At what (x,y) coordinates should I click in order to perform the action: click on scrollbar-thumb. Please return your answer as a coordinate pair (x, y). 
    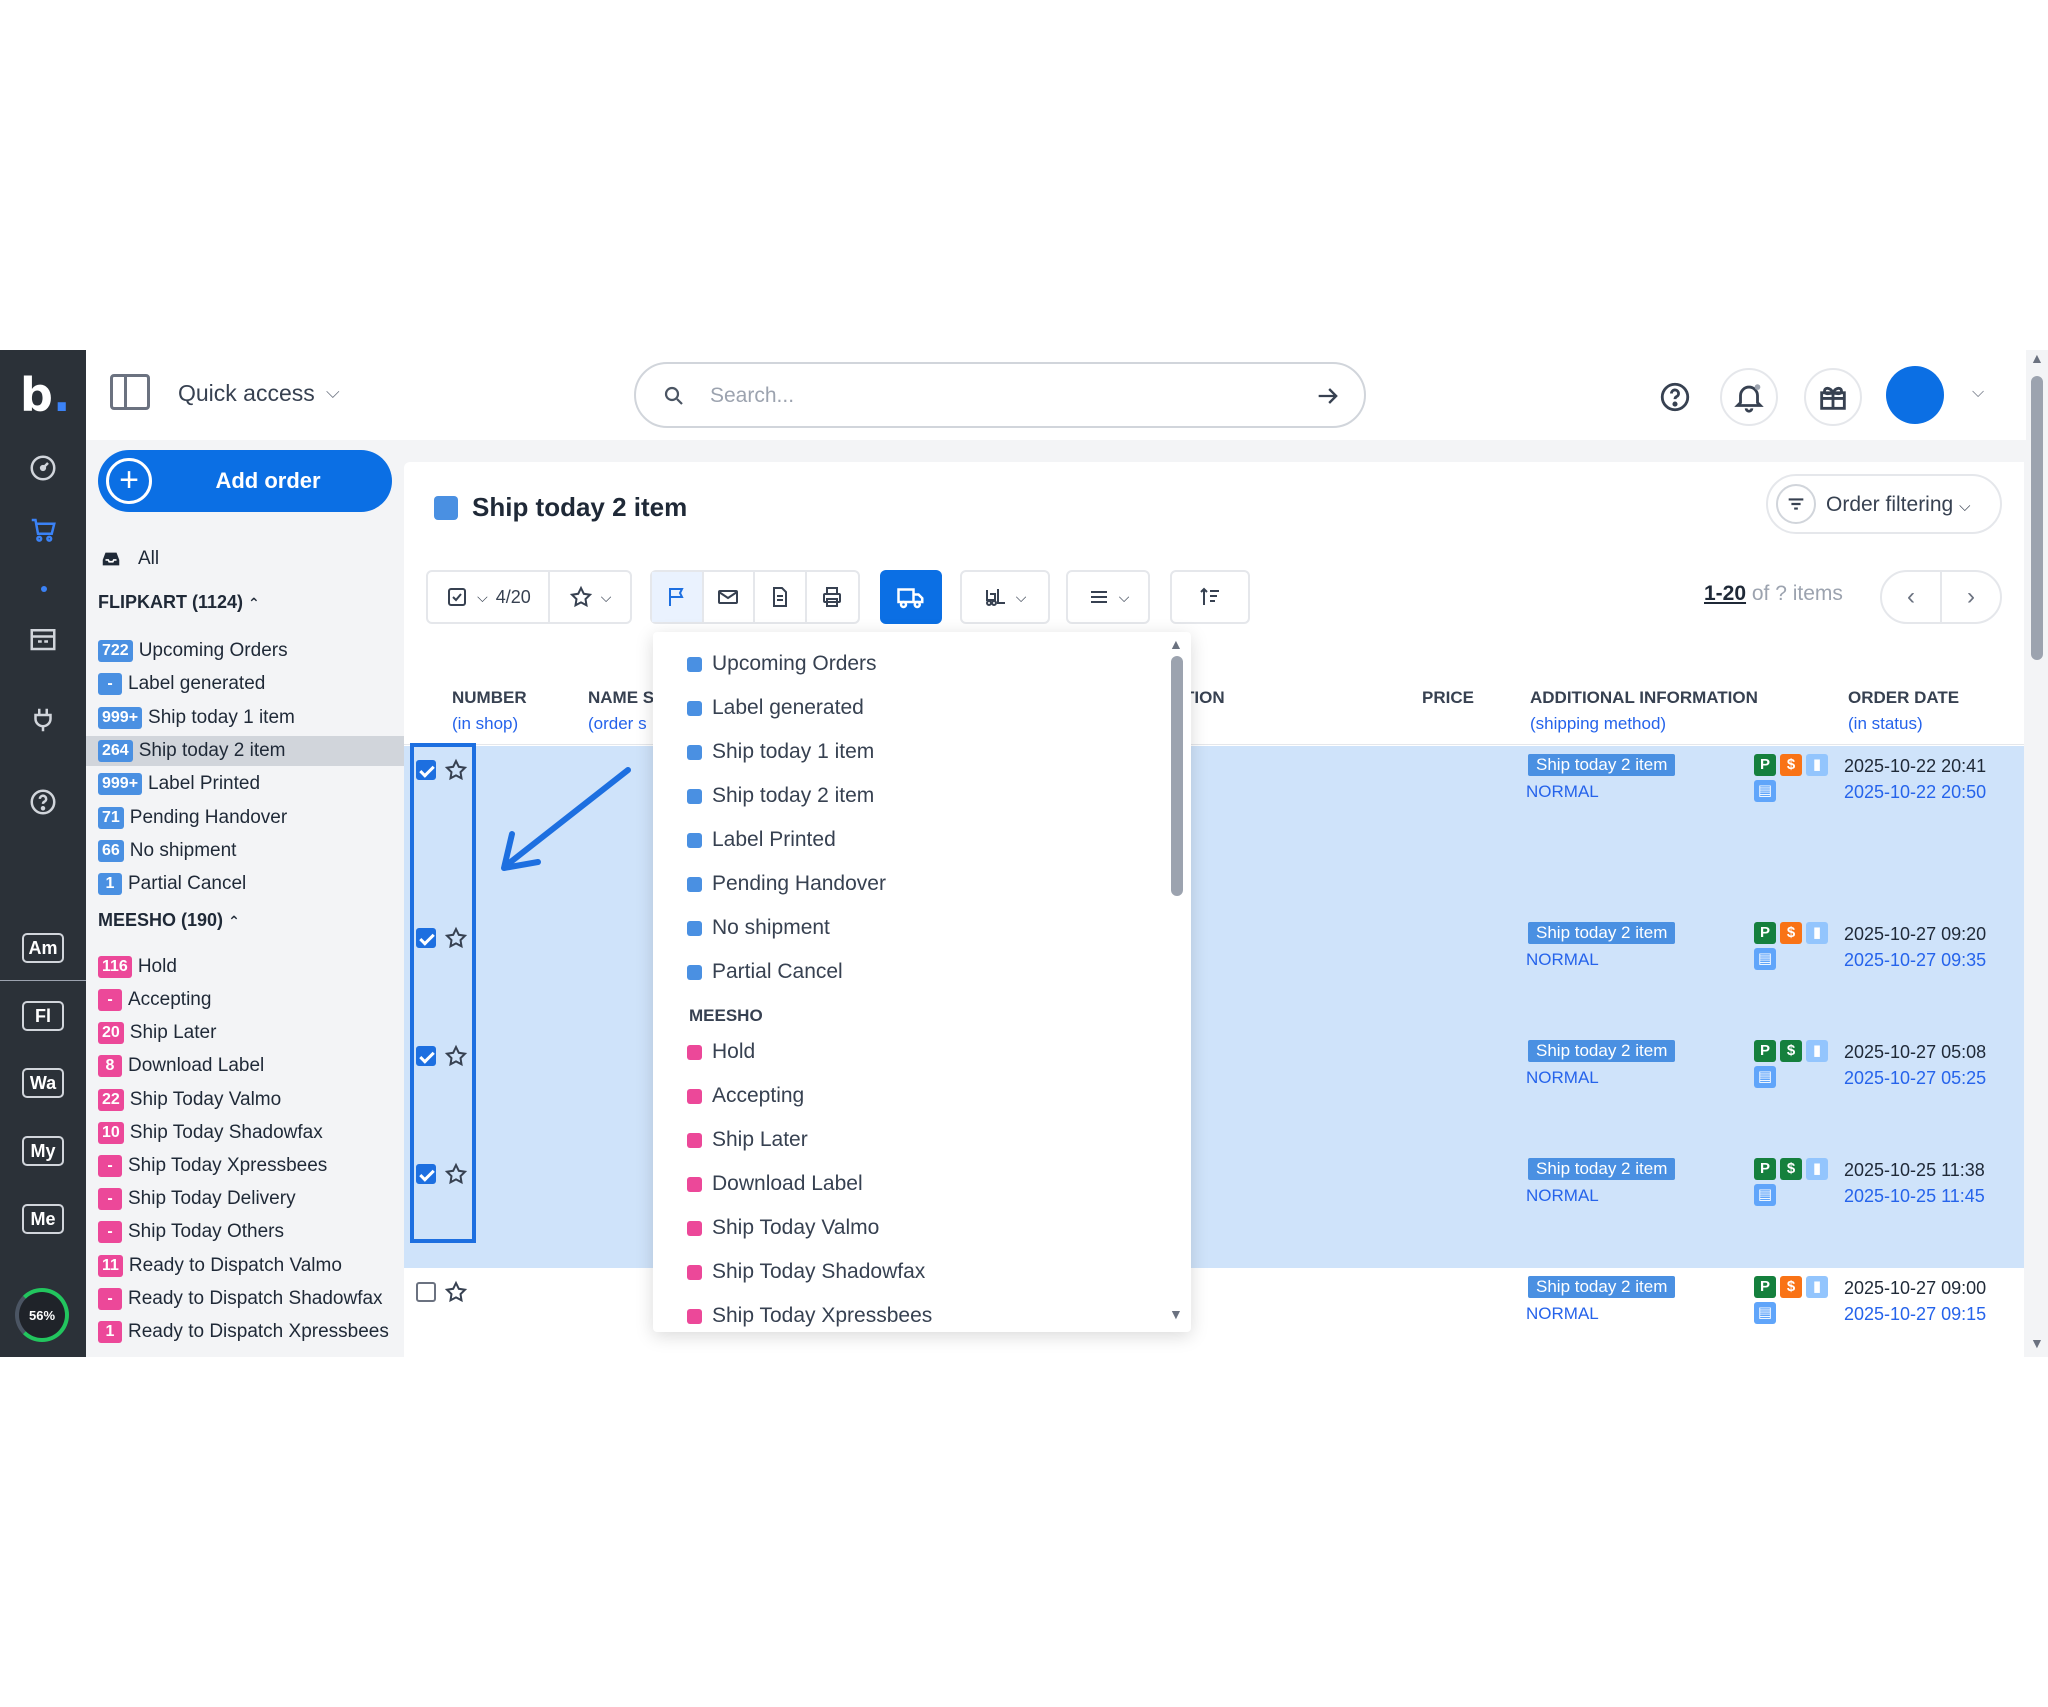
    Looking at the image, I should click on (2037, 518).